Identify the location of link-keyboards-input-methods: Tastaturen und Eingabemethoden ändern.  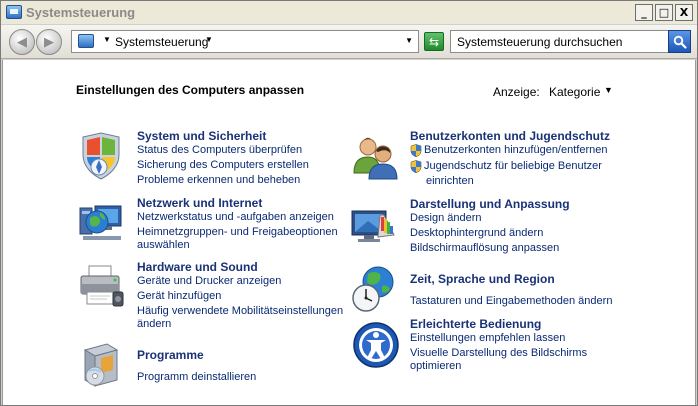
(511, 301).